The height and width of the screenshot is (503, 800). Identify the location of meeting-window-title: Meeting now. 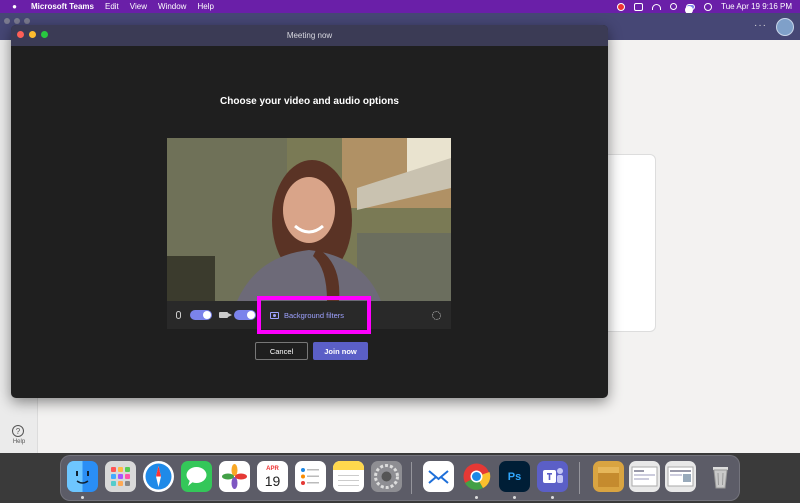
(309, 35).